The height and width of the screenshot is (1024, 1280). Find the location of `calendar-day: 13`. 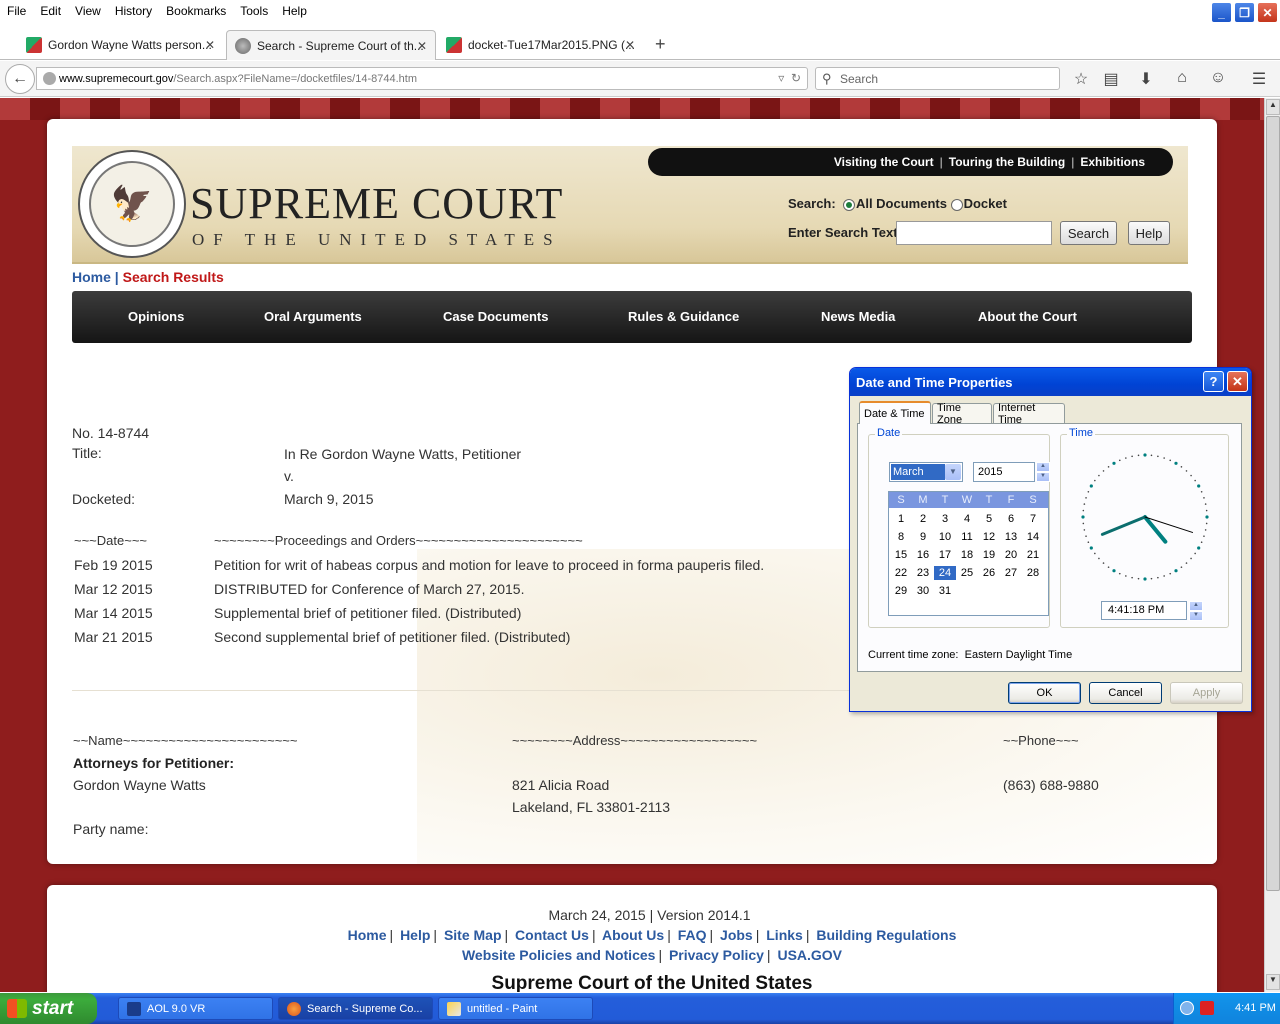

calendar-day: 13 is located at coordinates (1011, 537).